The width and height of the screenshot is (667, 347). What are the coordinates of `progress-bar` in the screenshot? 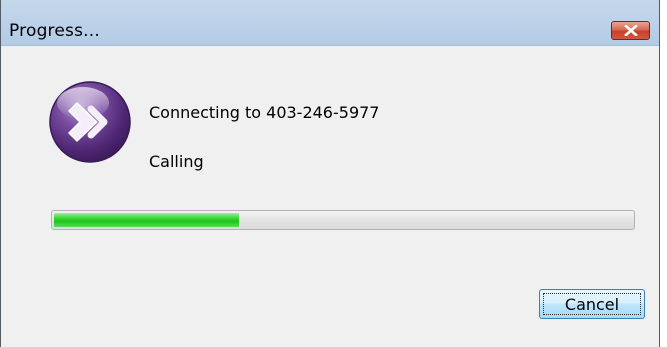 It's located at (343, 220).